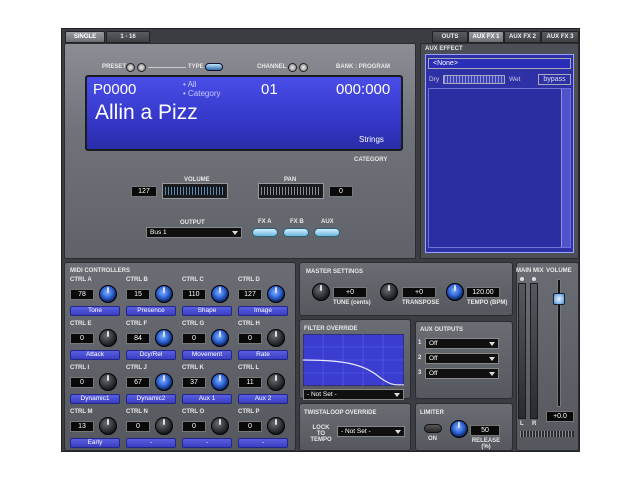 This screenshot has height=480, width=640. I want to click on transpose-value: +0, so click(419, 292).